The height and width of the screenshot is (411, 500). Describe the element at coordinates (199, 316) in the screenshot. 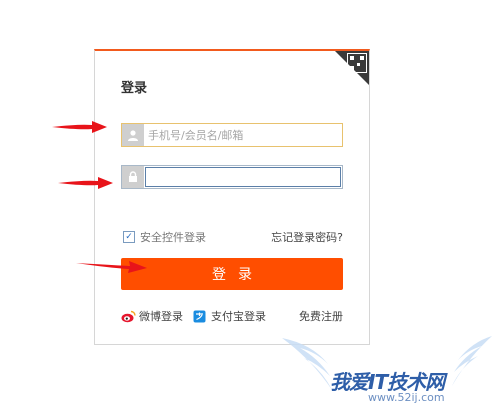

I see `alipay-icon` at that location.